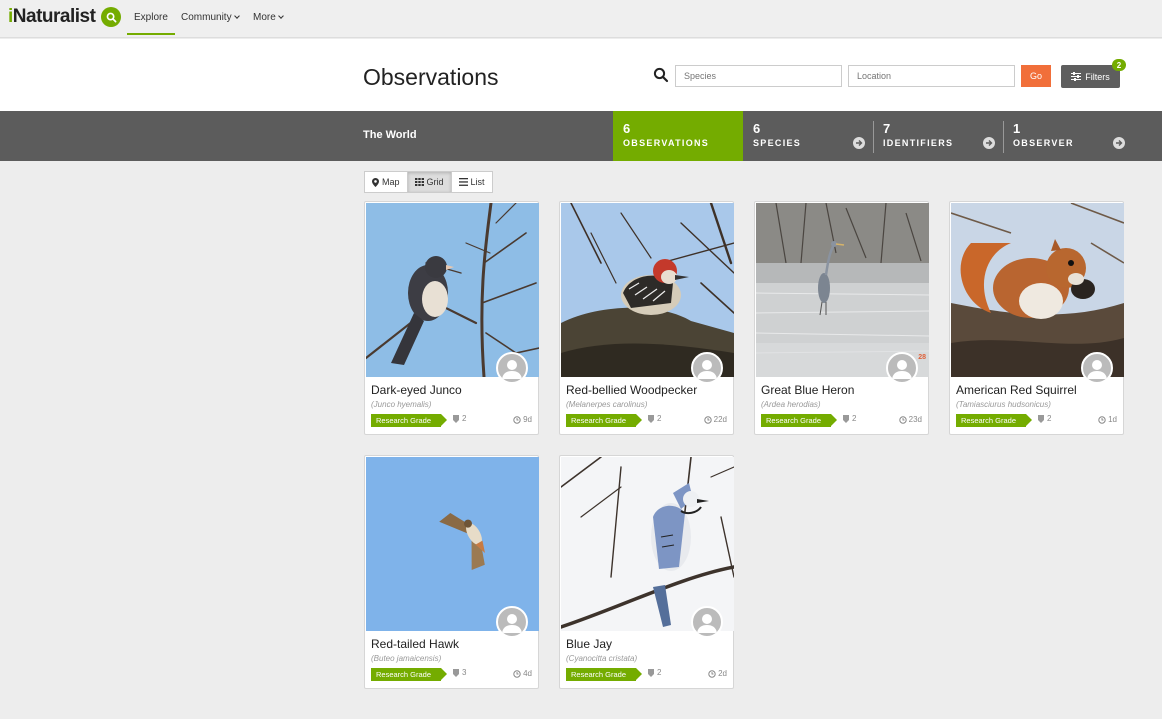 The width and height of the screenshot is (1162, 719). Describe the element at coordinates (1076, 76) in the screenshot. I see `sliders-icon` at that location.